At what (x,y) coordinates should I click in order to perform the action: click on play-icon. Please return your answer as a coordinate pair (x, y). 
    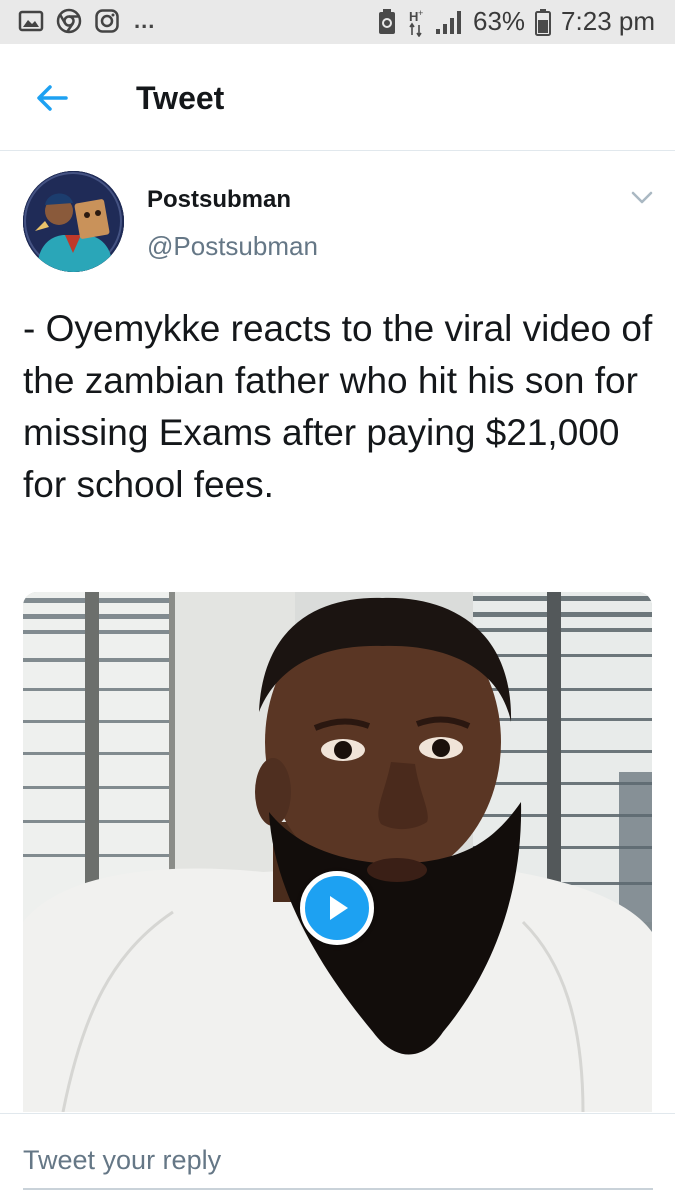
    Looking at the image, I should click on (339, 908).